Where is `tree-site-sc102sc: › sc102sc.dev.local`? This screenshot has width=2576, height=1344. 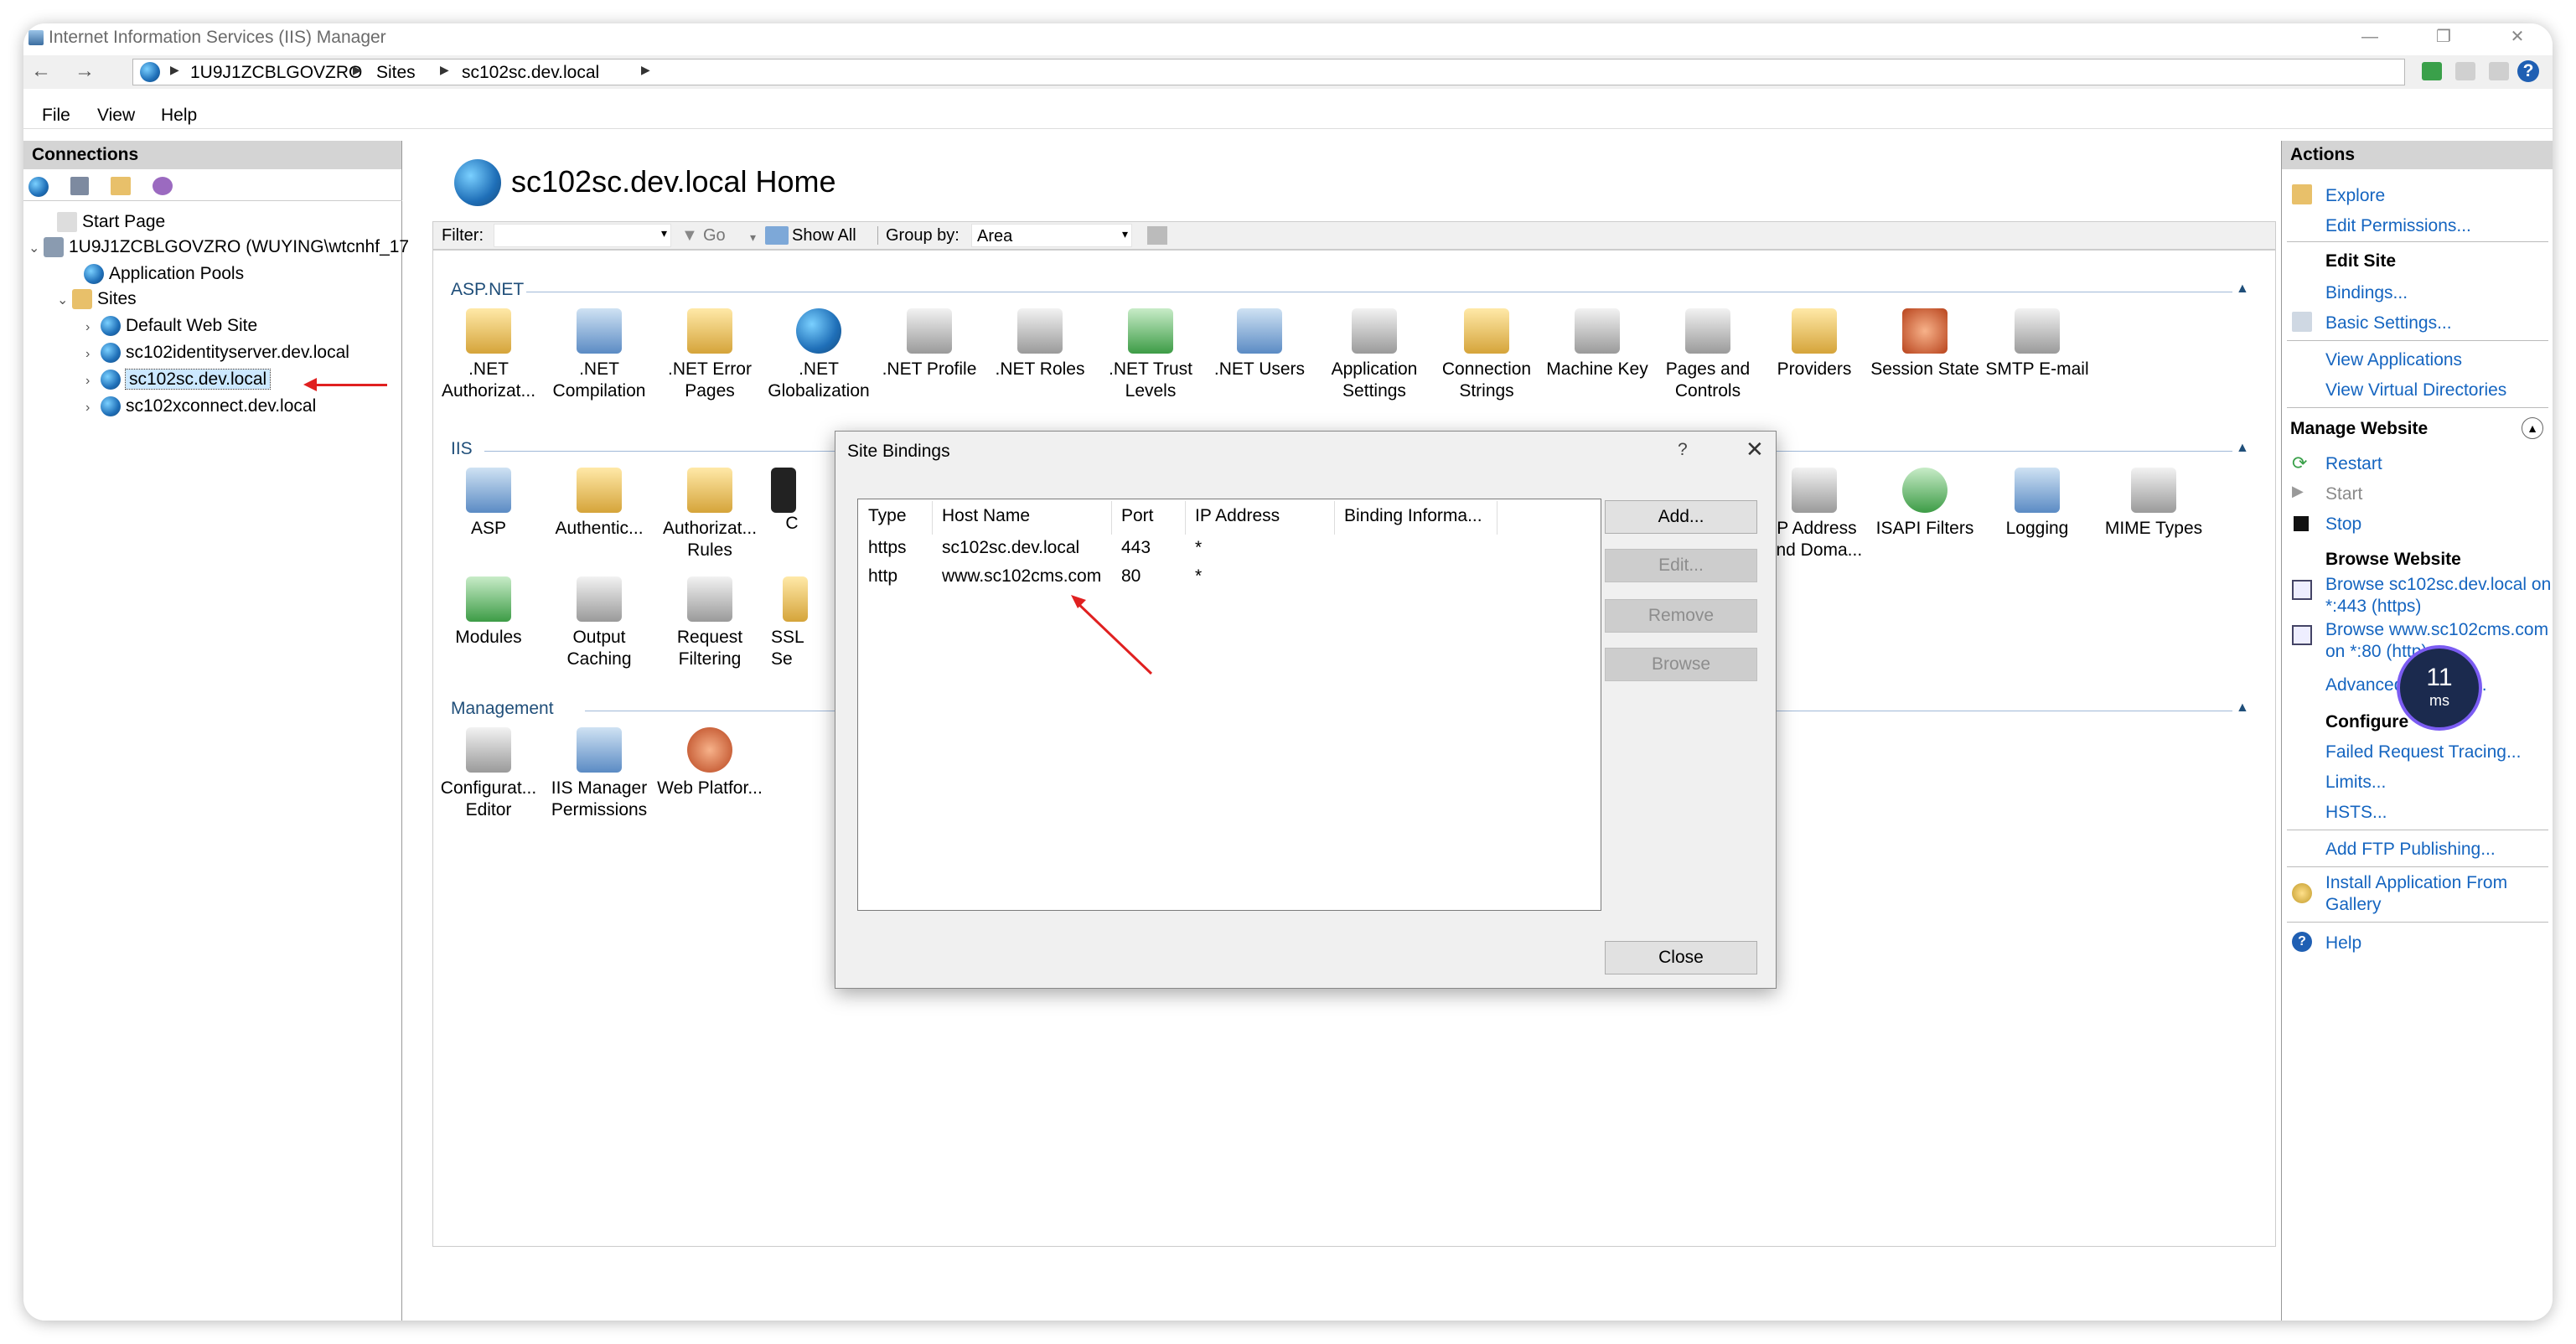 tree-site-sc102sc: › sc102sc.dev.local is located at coordinates (178, 379).